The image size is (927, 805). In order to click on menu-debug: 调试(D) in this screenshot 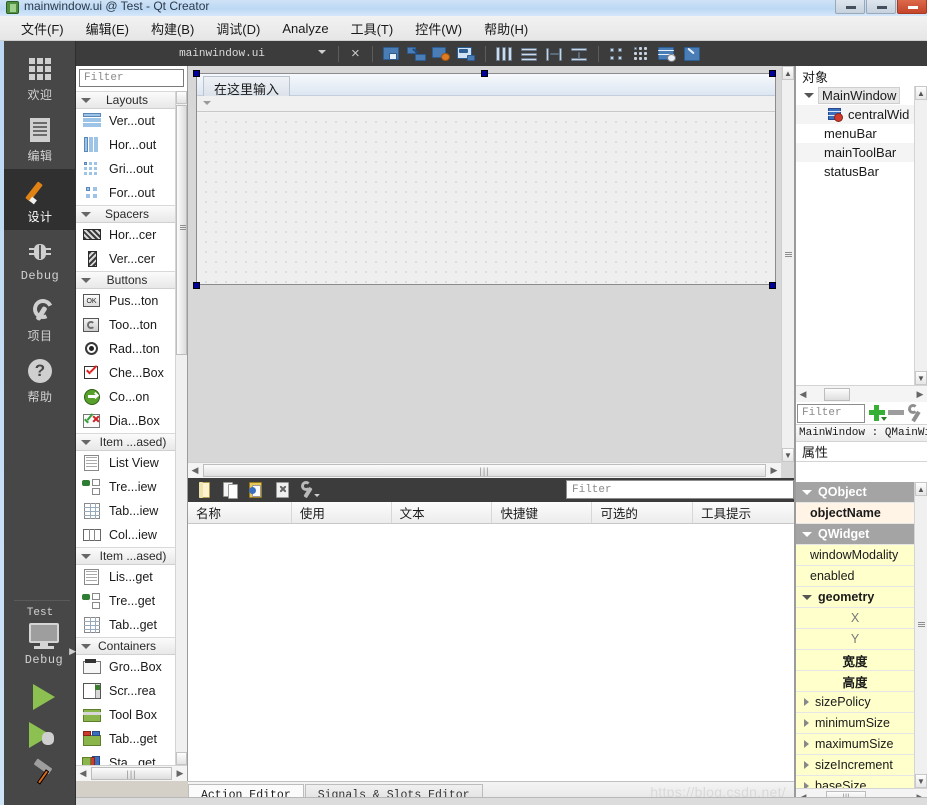, I will do `click(238, 28)`.